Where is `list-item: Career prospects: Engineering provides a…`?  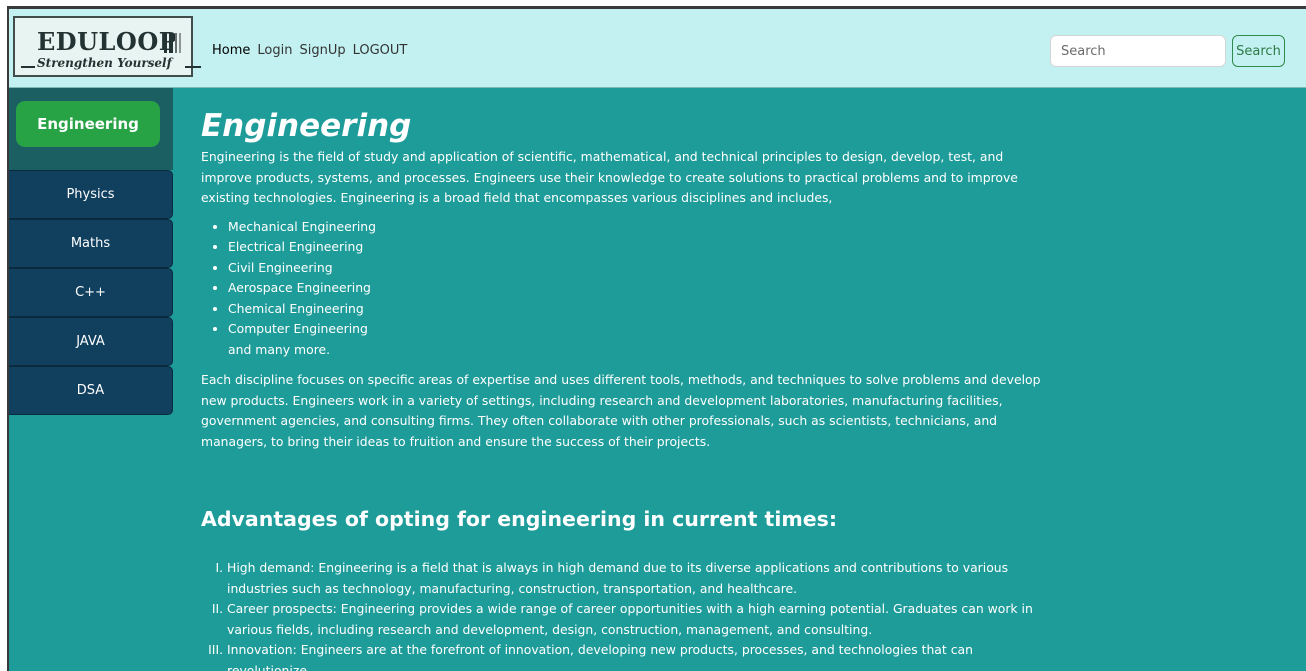
list-item: Career prospects: Engineering provides a… is located at coordinates (641, 619).